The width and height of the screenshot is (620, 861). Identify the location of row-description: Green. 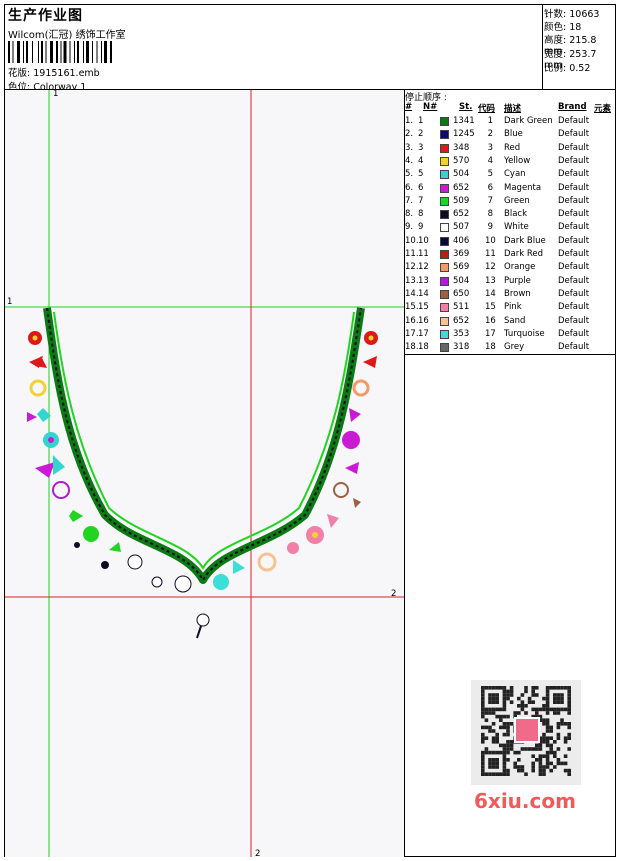
(517, 200).